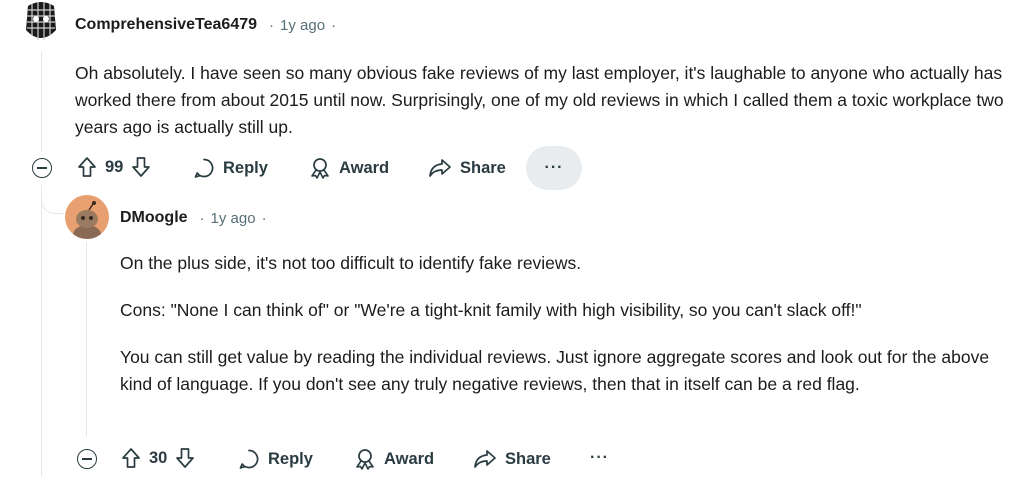  What do you see at coordinates (41, 333) in the screenshot?
I see `thread-line-nested` at bounding box center [41, 333].